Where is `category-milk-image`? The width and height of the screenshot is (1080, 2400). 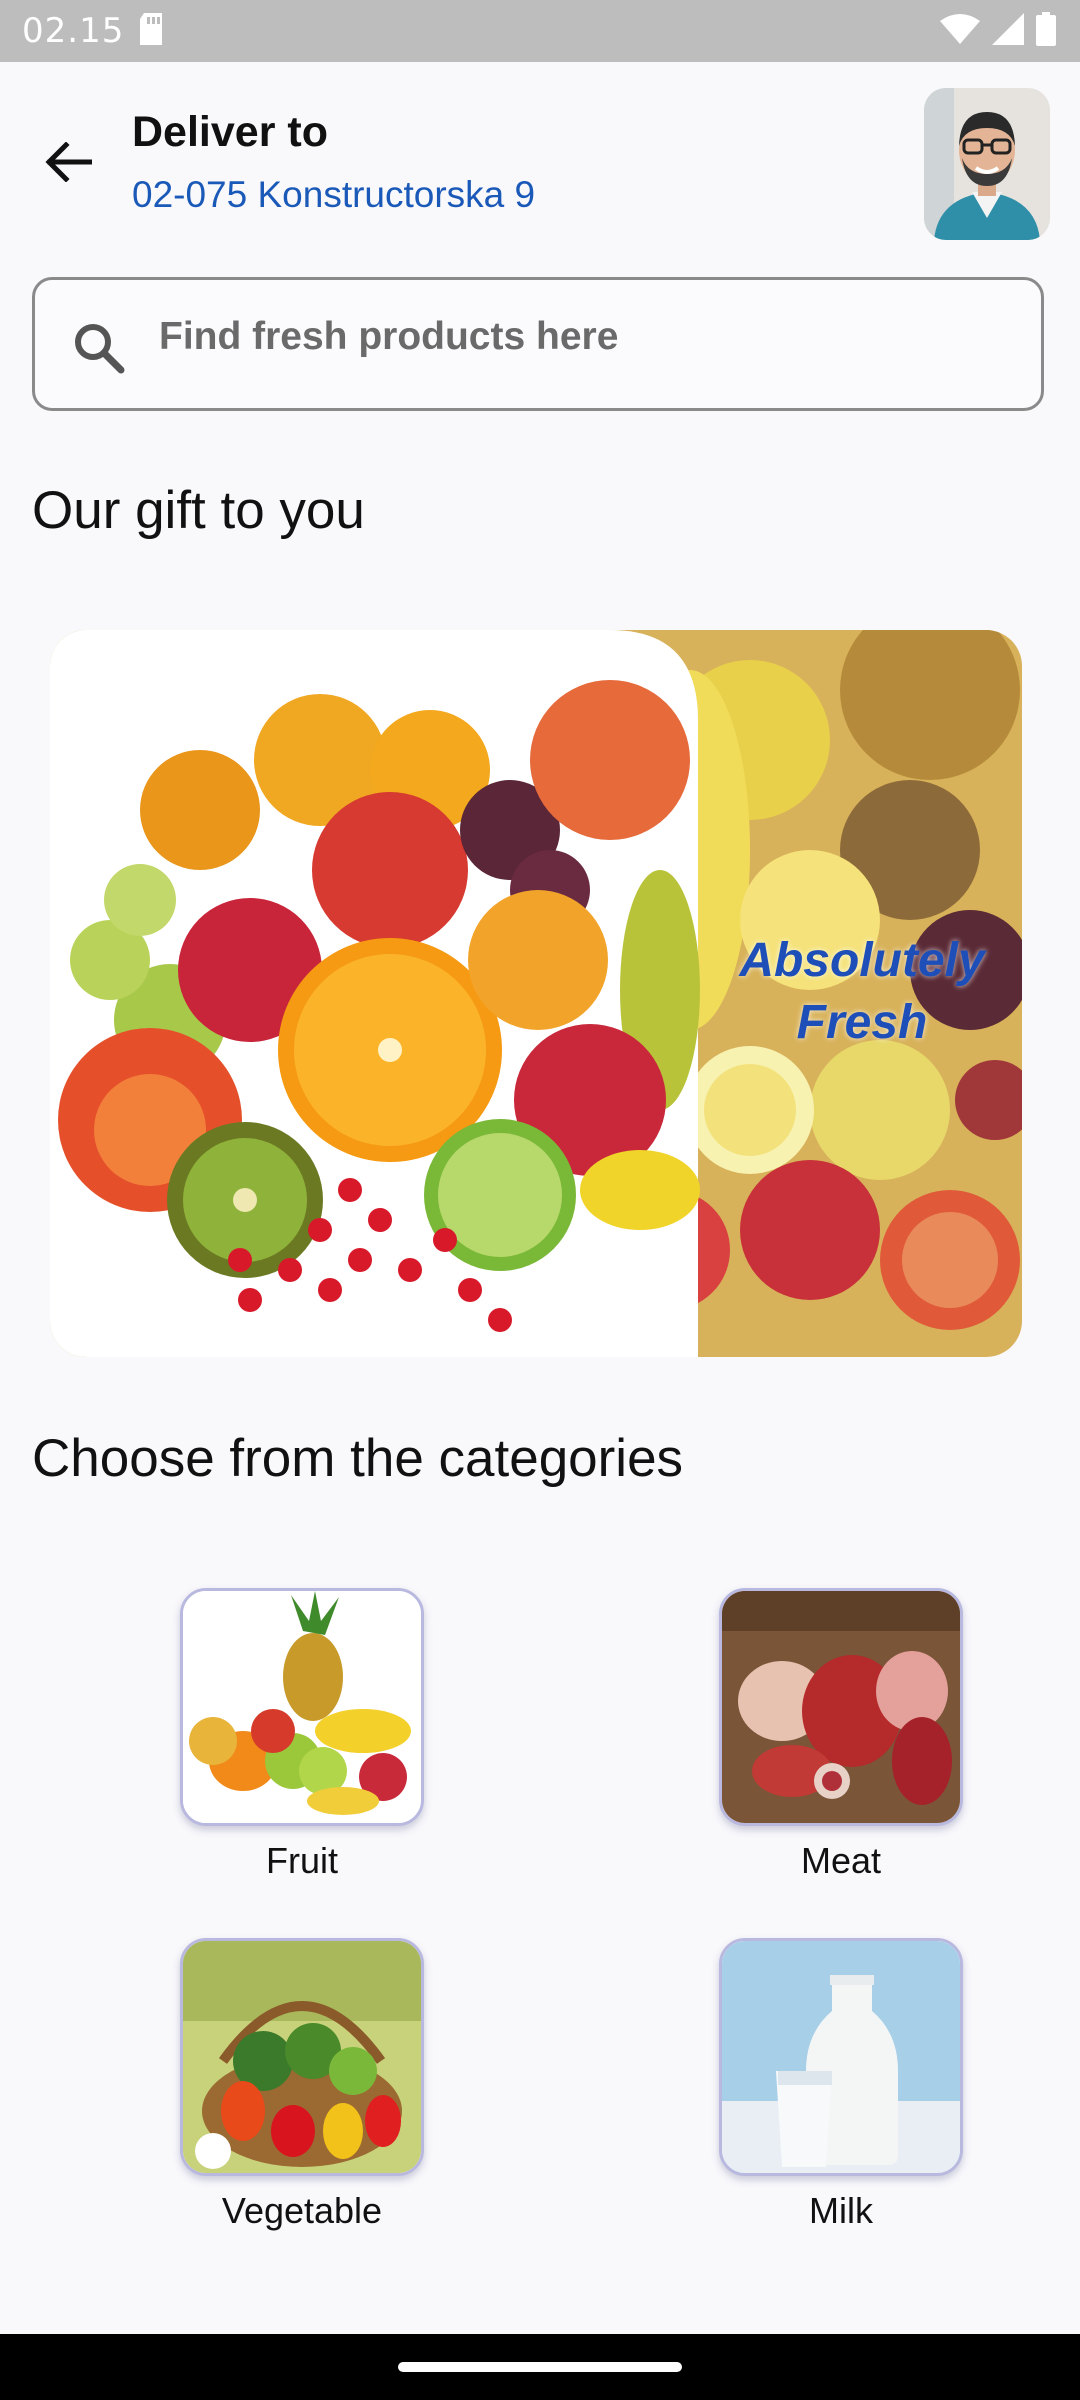
category-milk-image is located at coordinates (841, 2057).